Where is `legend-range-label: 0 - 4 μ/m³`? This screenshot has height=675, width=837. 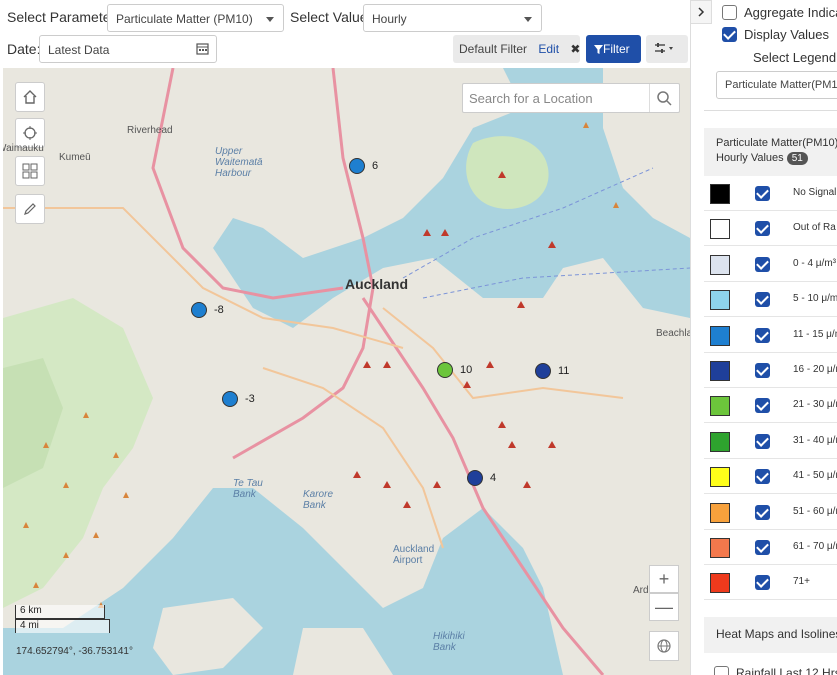 legend-range-label: 0 - 4 μ/m³ is located at coordinates (814, 263).